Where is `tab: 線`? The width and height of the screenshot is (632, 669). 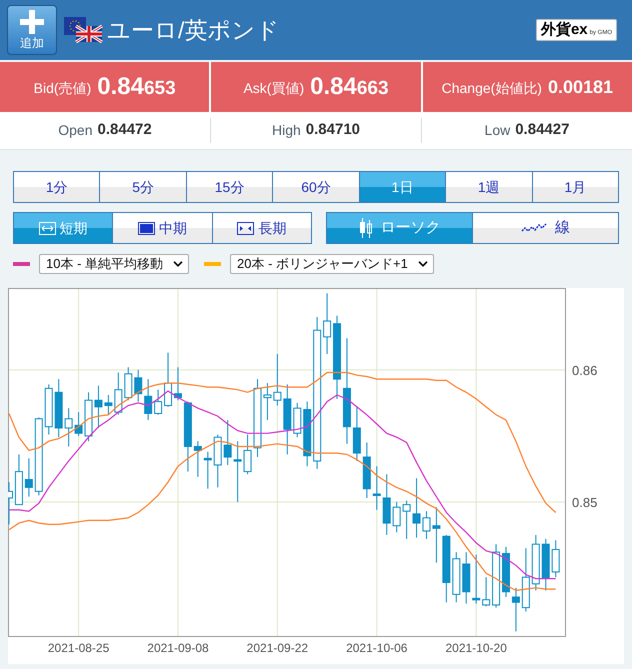 tab: 線 is located at coordinates (545, 228).